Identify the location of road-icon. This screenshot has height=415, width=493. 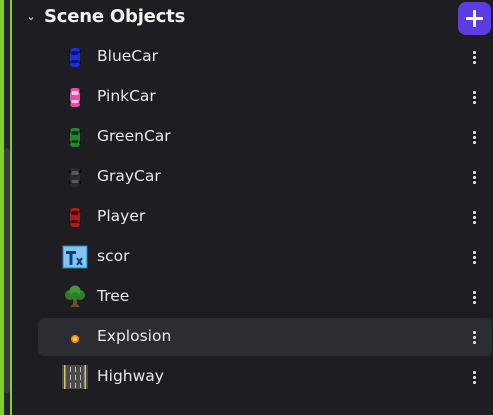
(75, 377).